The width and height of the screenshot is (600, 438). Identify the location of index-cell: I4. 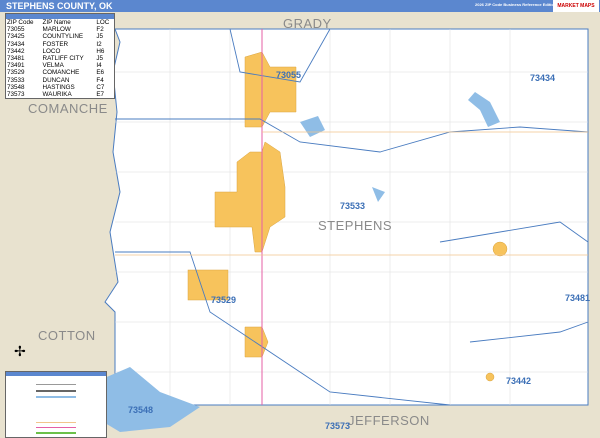
(99, 66).